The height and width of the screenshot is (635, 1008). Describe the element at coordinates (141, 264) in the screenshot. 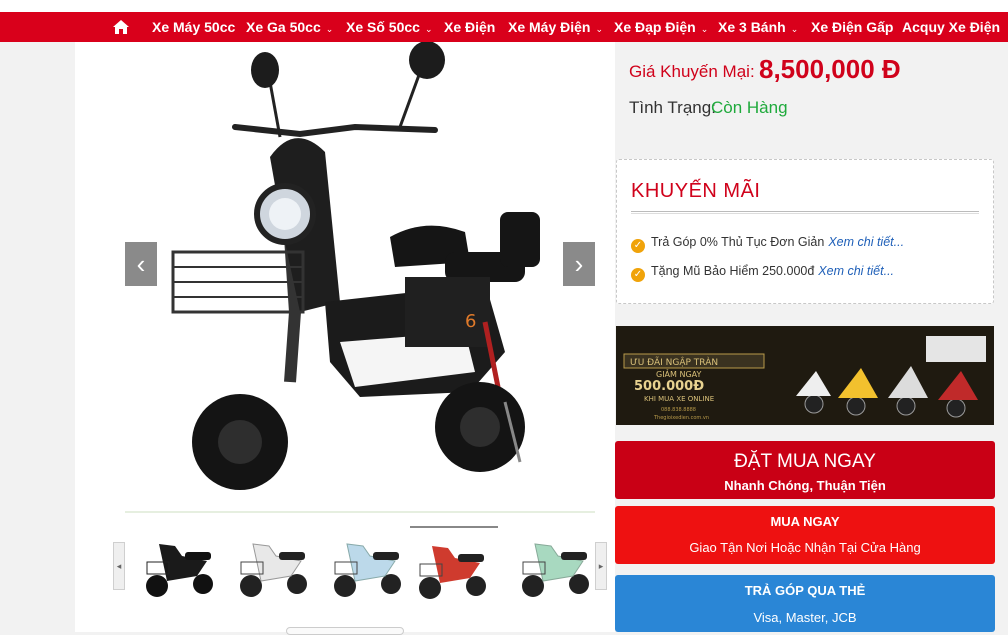

I see `gallery-prev-button: ‹` at that location.